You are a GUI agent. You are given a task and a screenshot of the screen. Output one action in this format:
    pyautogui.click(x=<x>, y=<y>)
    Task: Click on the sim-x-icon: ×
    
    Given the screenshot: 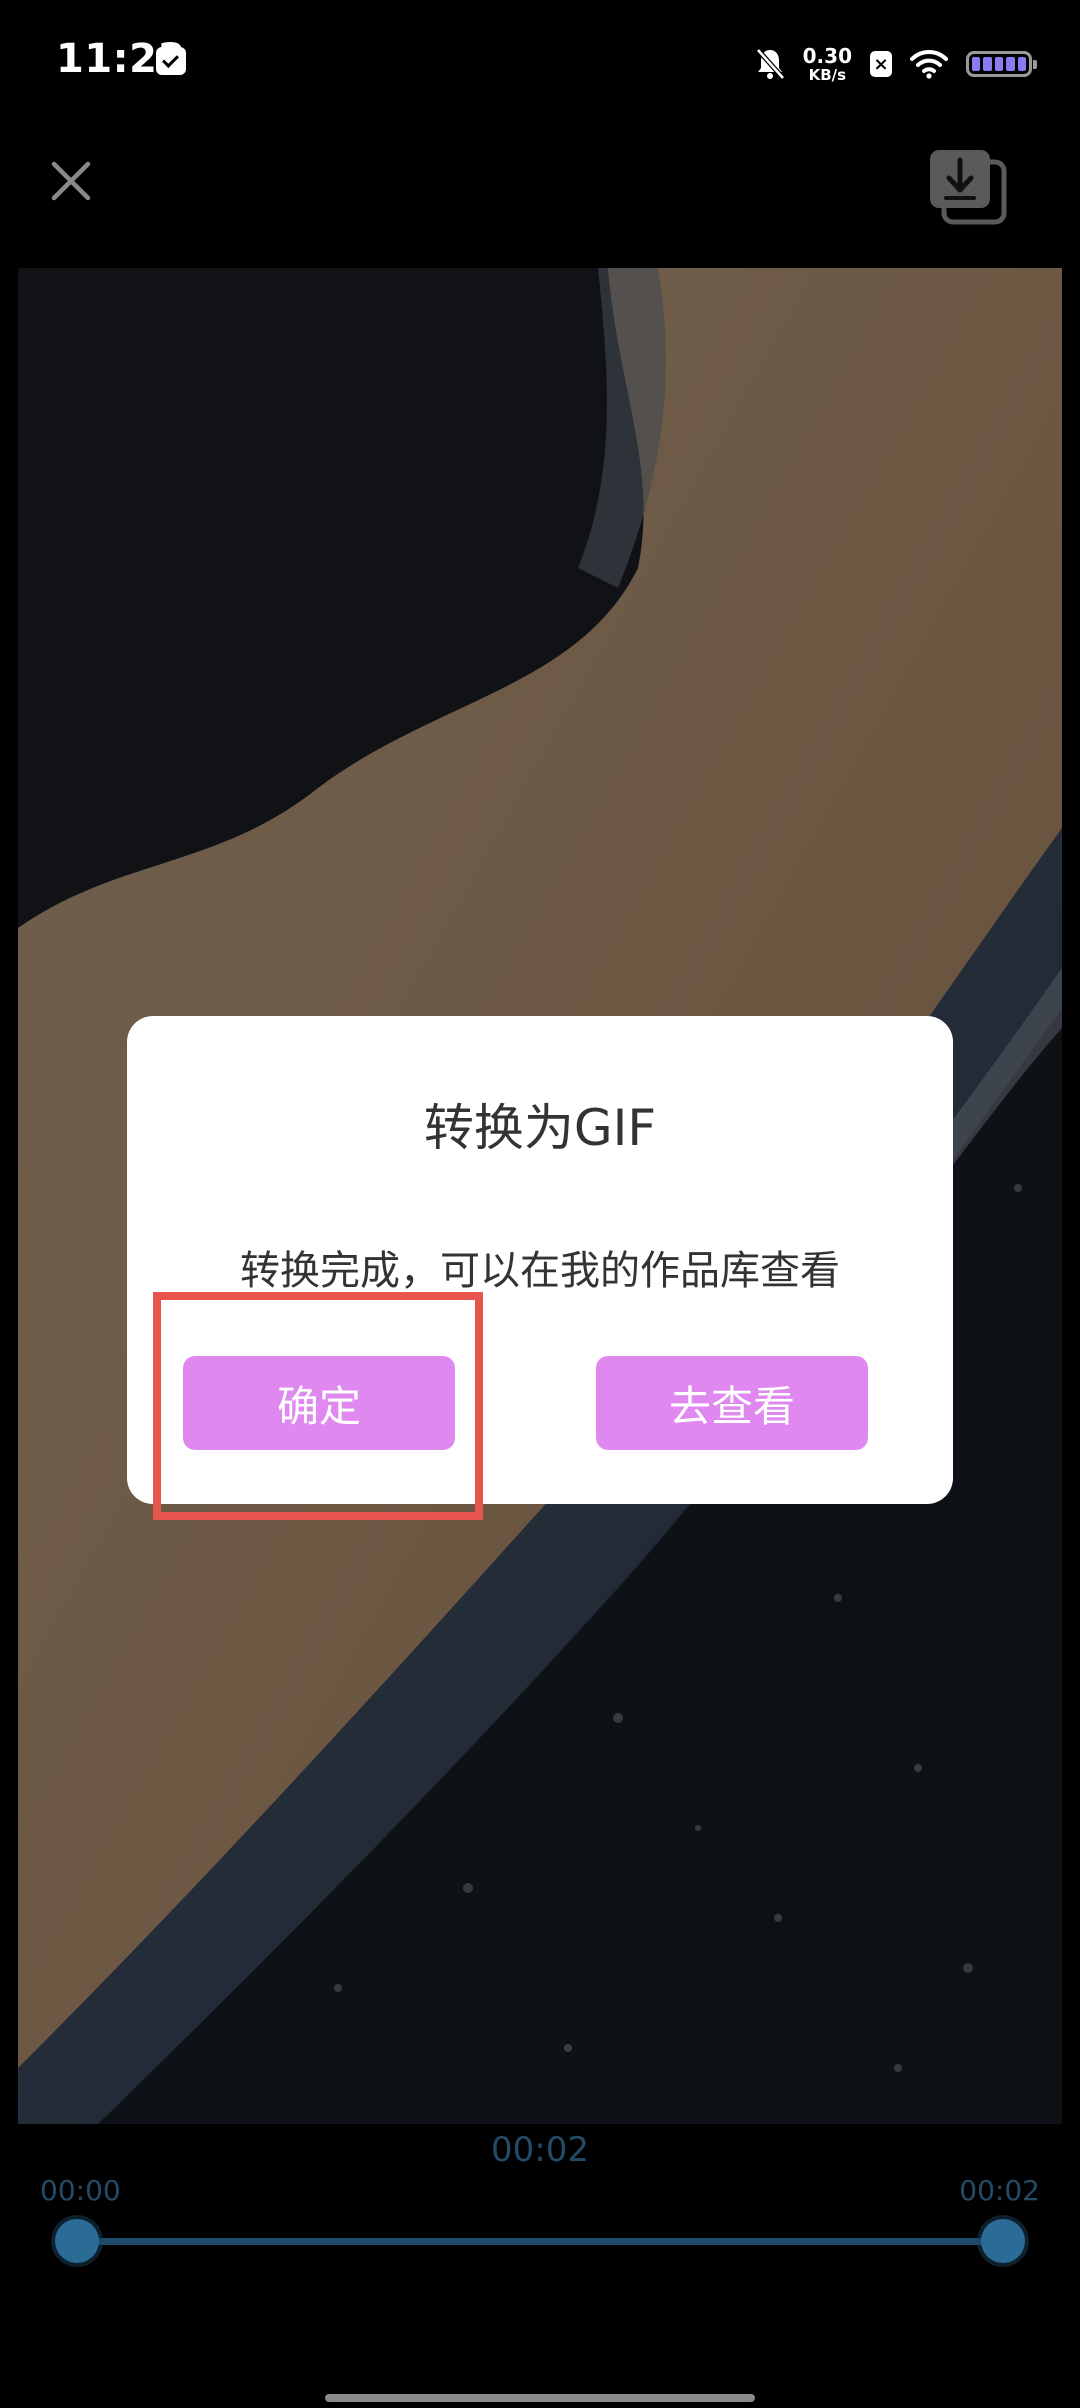 What is the action you would take?
    pyautogui.click(x=881, y=64)
    